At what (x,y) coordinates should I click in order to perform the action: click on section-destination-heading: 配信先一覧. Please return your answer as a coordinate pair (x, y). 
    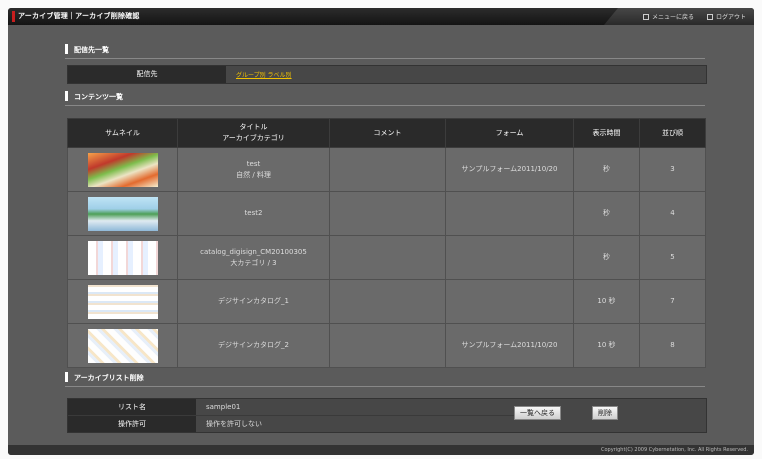
    Looking at the image, I should click on (385, 51).